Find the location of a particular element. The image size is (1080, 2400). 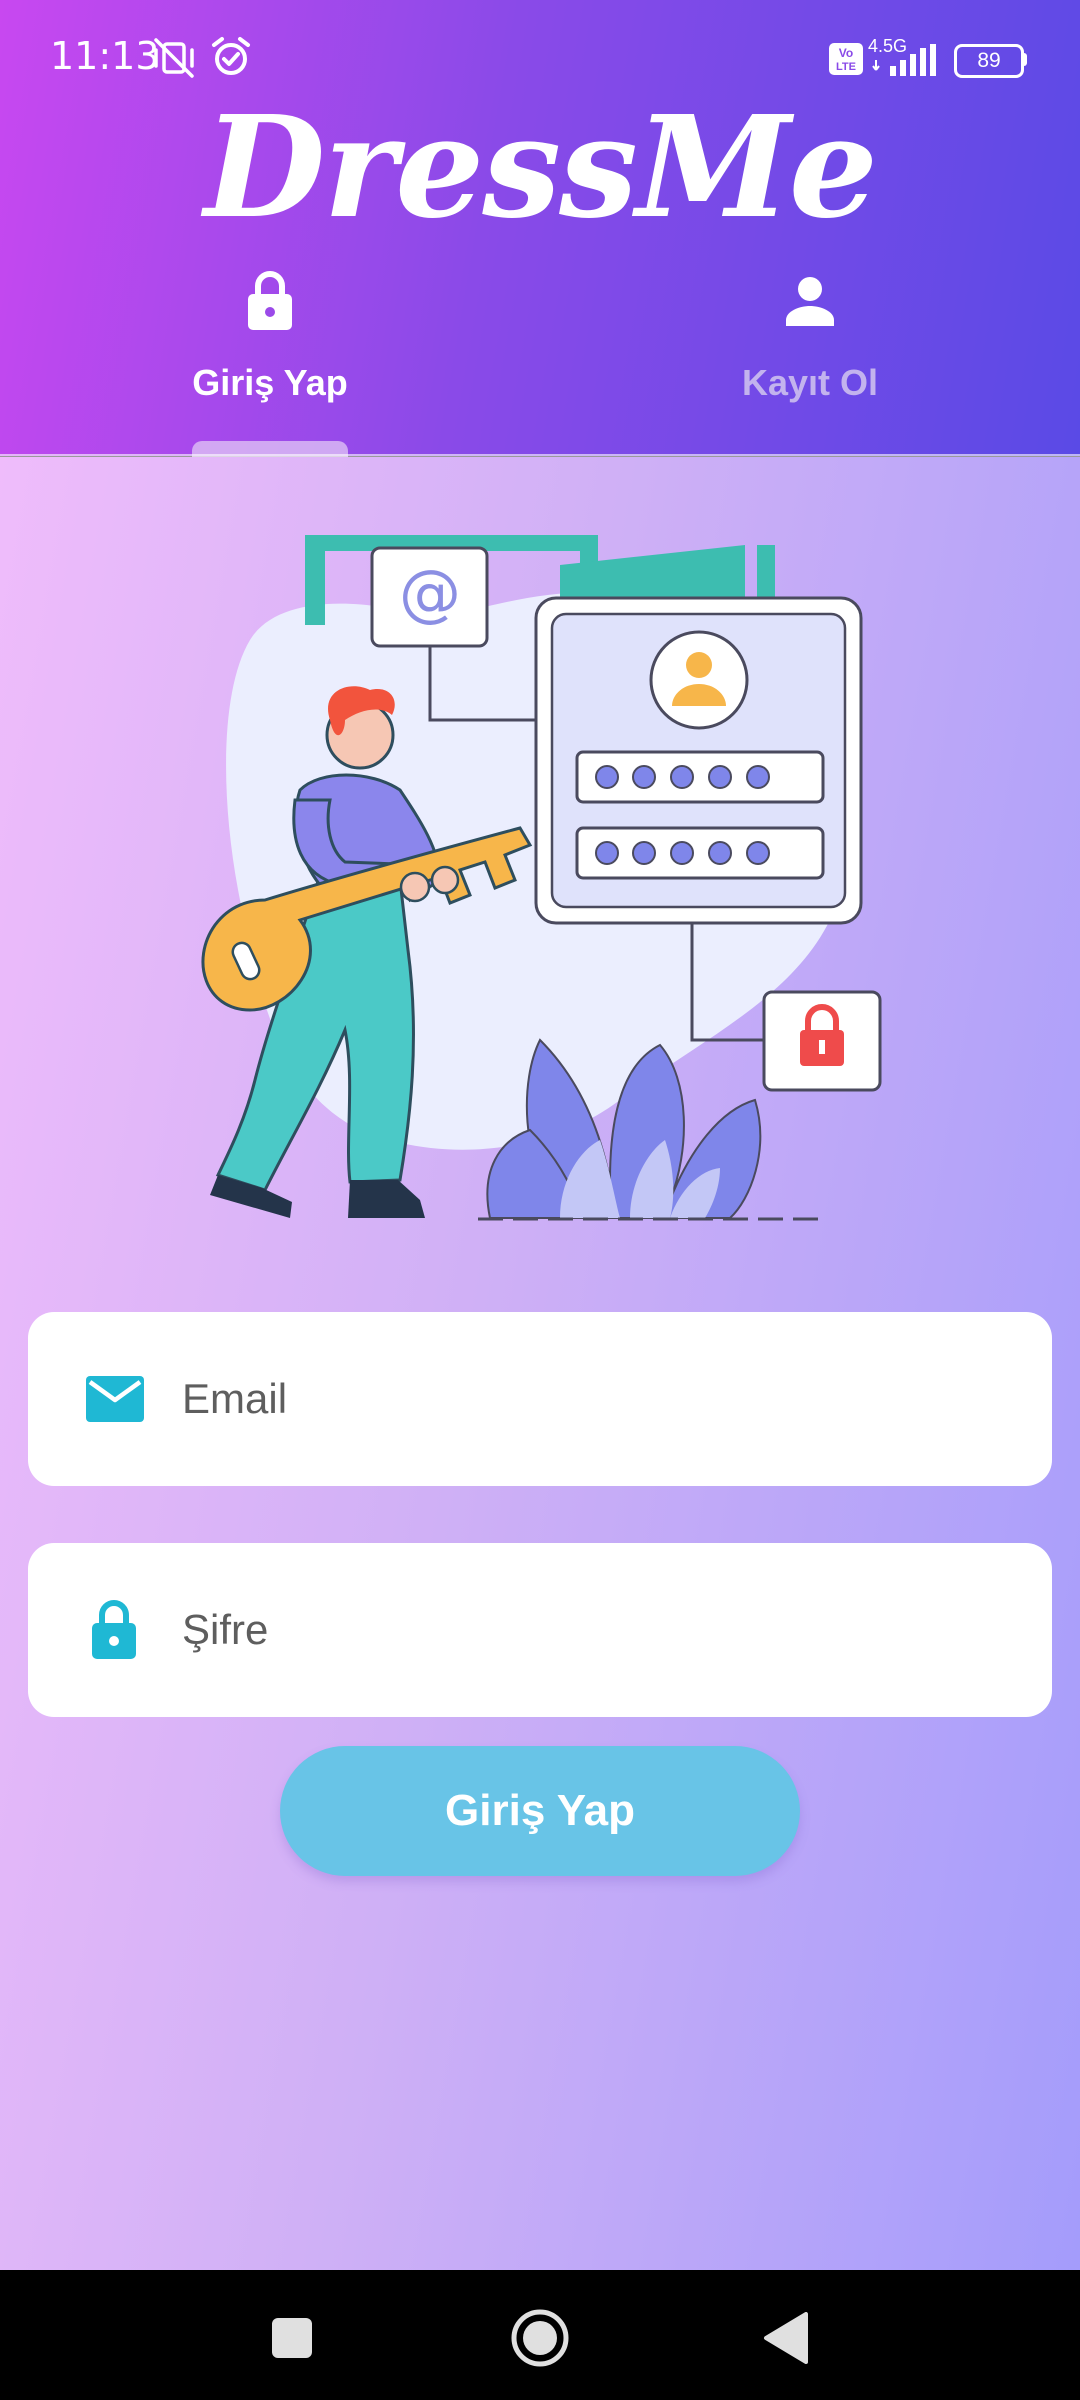

system-nav-bar is located at coordinates (540, 2335).